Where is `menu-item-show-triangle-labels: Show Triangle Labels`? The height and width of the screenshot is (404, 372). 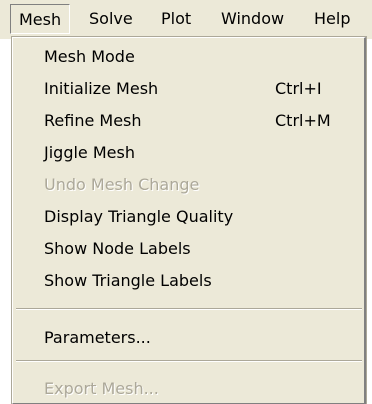 menu-item-show-triangle-labels: Show Triangle Labels is located at coordinates (188, 281).